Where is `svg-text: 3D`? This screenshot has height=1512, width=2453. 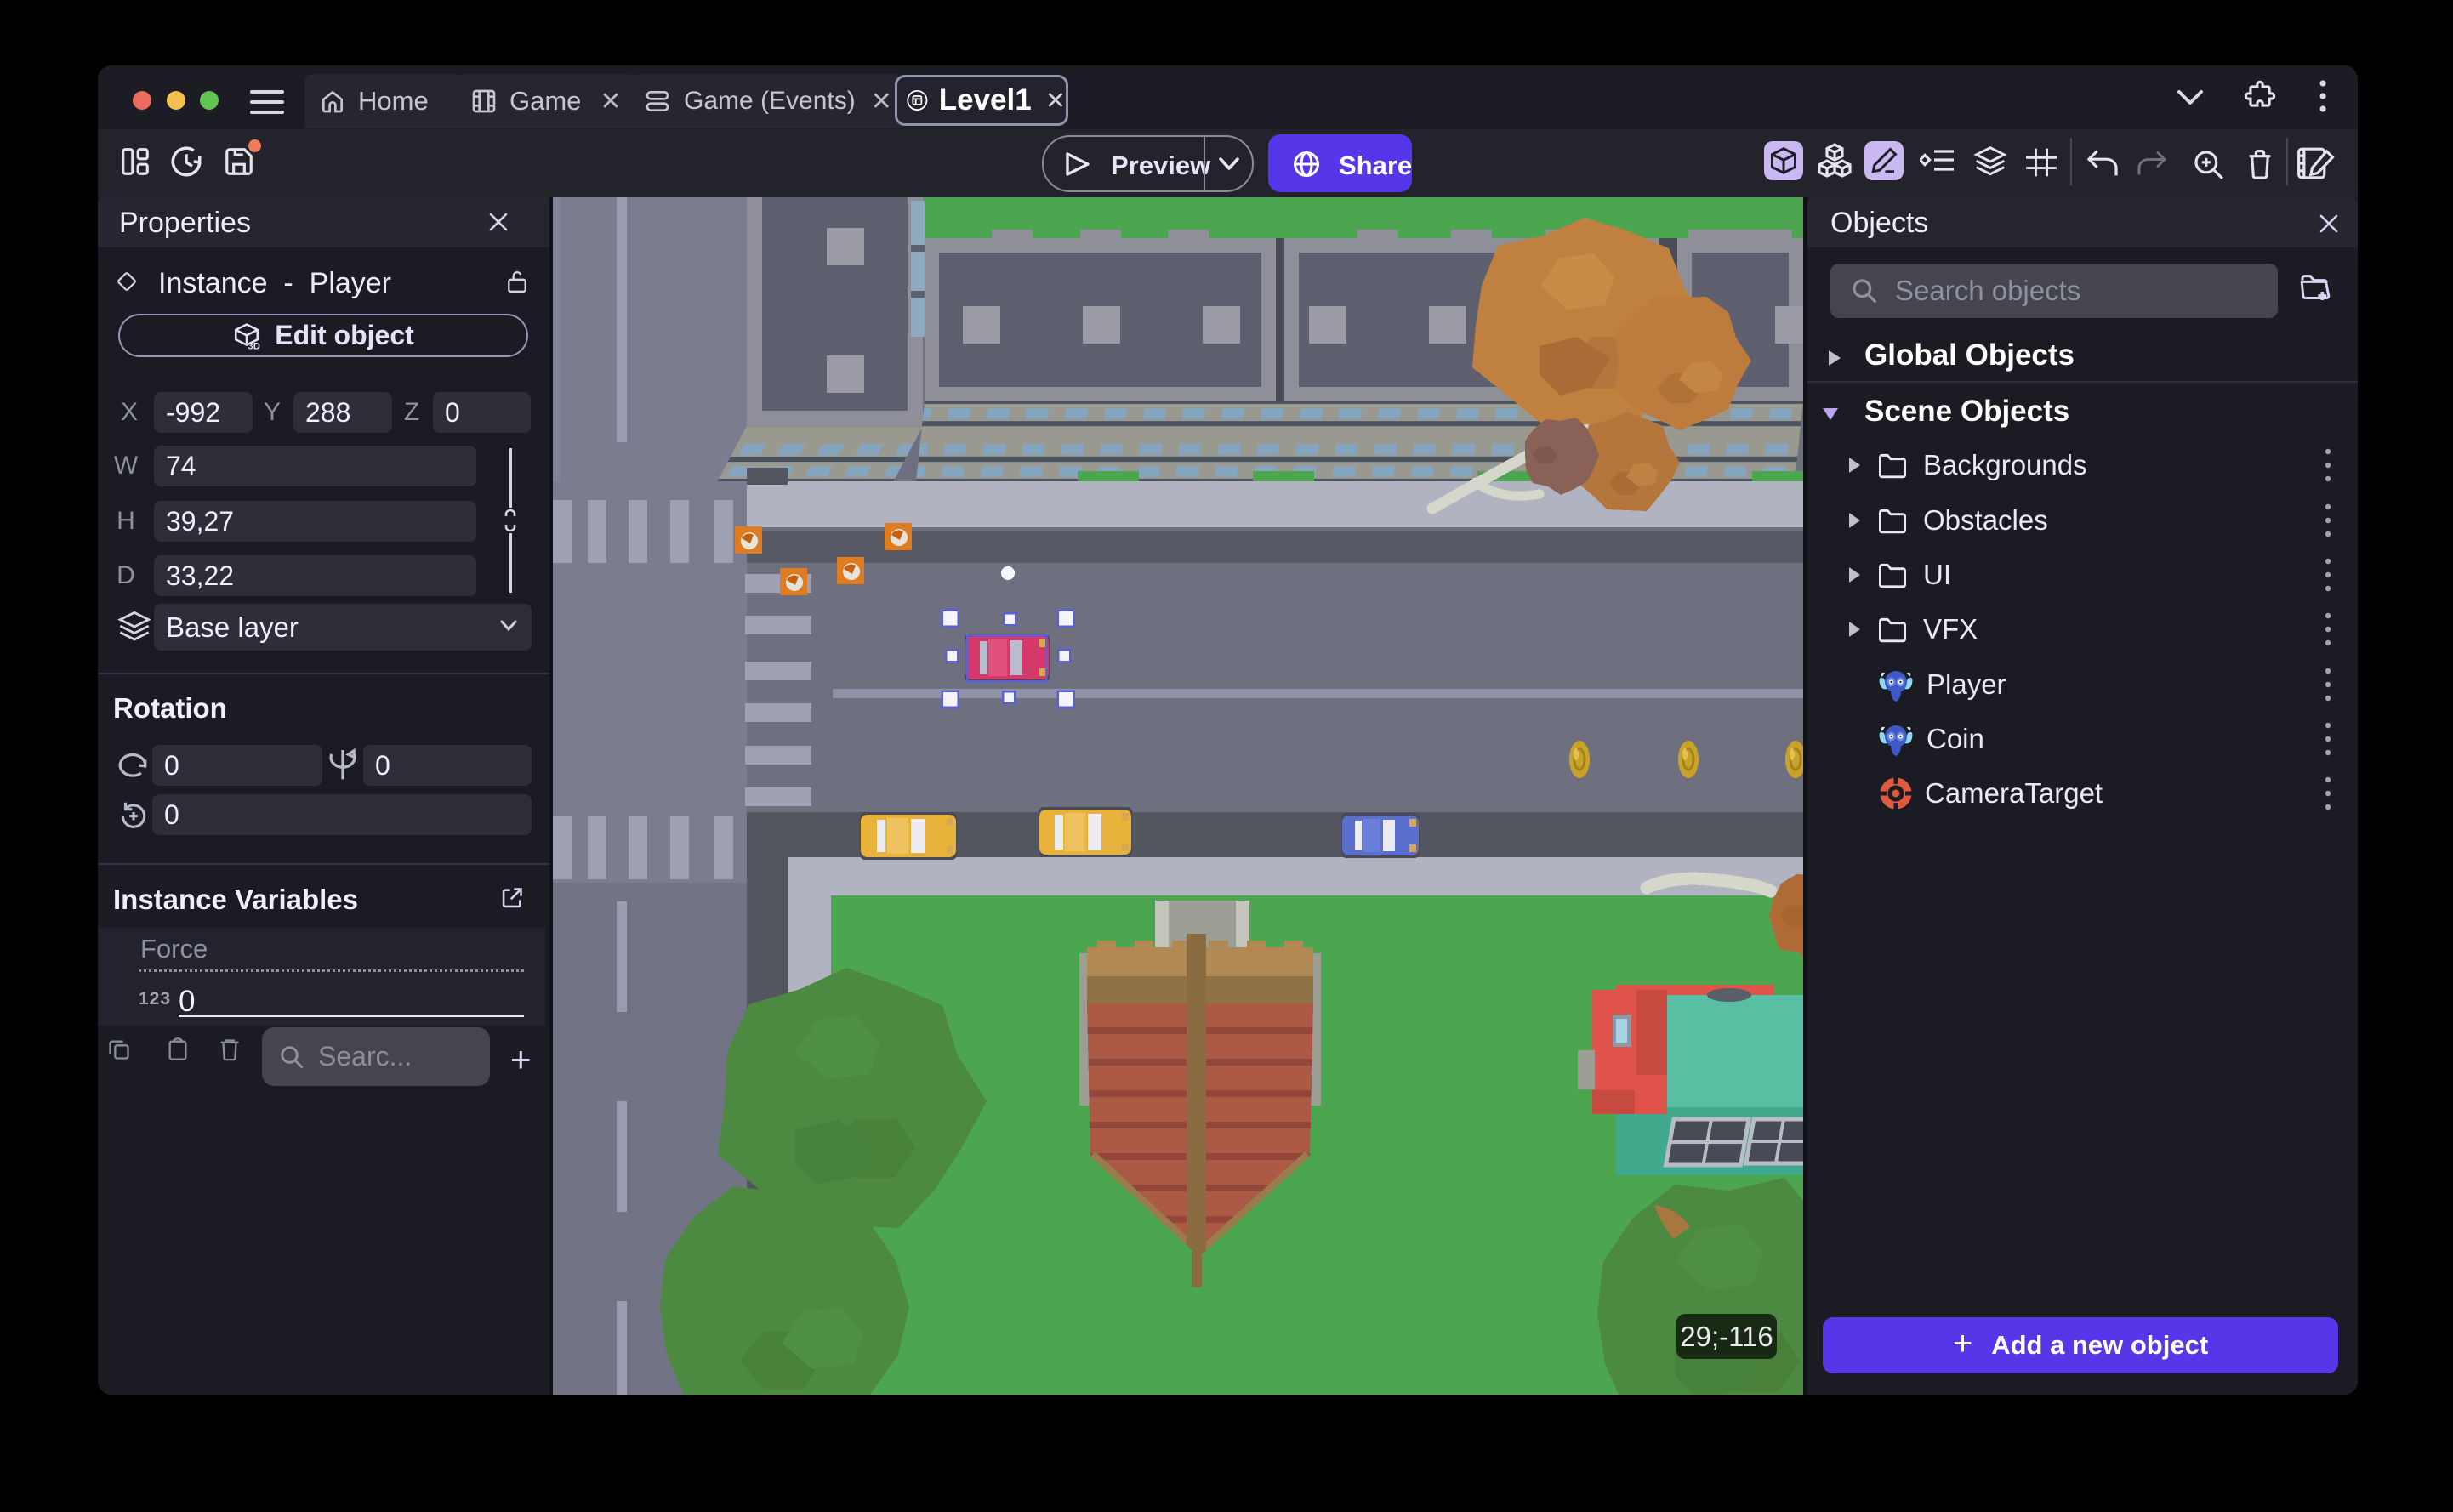 svg-text: 3D is located at coordinates (254, 345).